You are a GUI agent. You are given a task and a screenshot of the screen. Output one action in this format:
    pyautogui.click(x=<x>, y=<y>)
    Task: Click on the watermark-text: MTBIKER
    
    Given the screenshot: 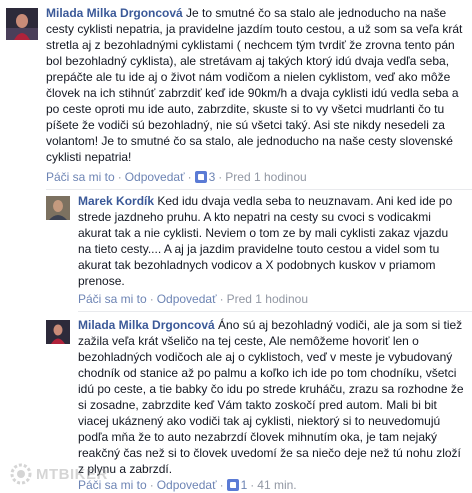 What is the action you would take?
    pyautogui.click(x=72, y=474)
    